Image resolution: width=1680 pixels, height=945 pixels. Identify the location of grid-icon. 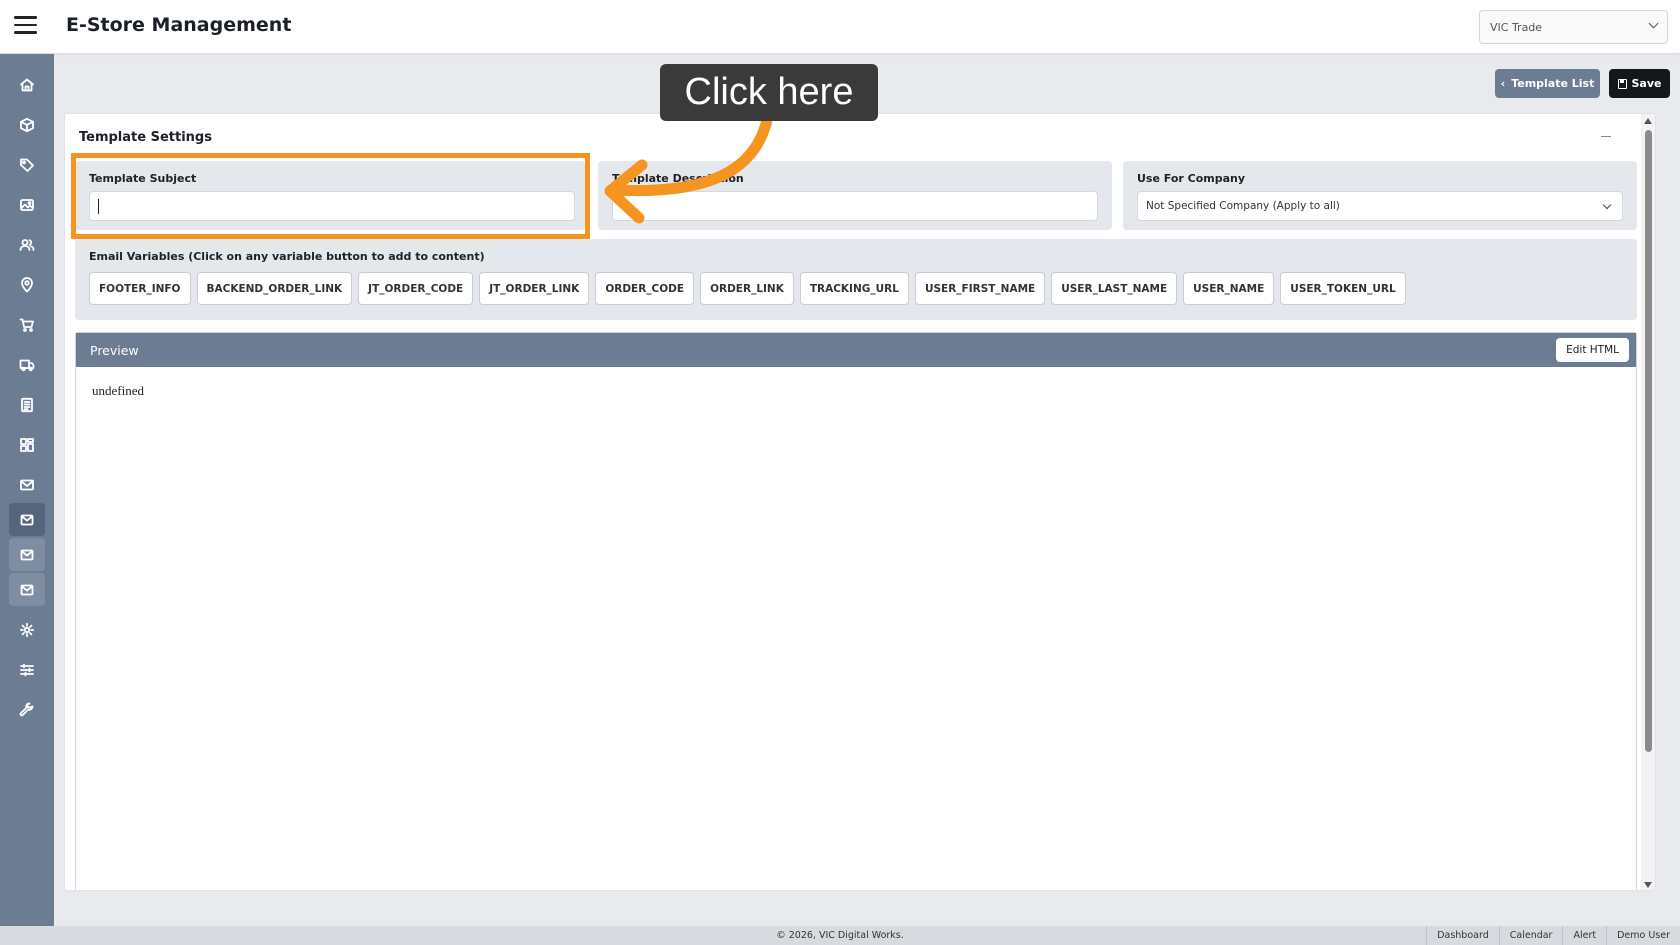
(27, 444).